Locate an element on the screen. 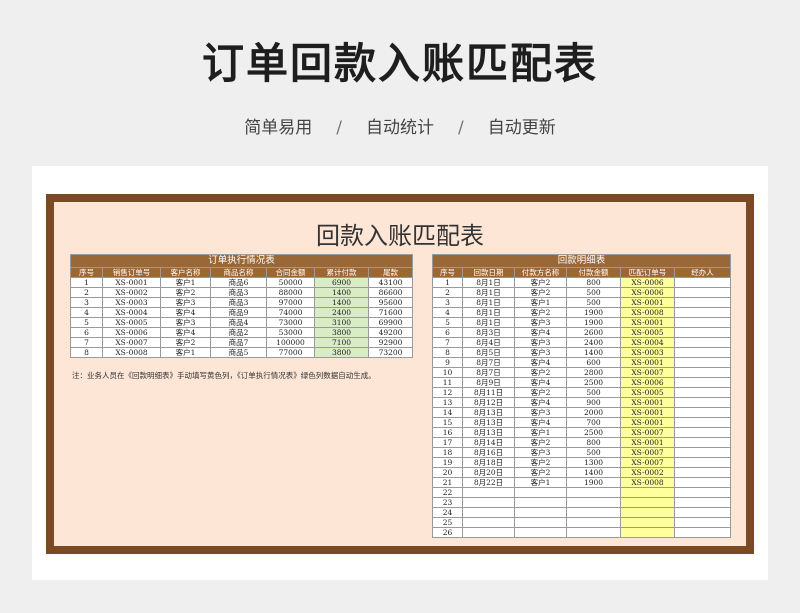 The image size is (800, 613). table-cell: 17 is located at coordinates (447, 442).